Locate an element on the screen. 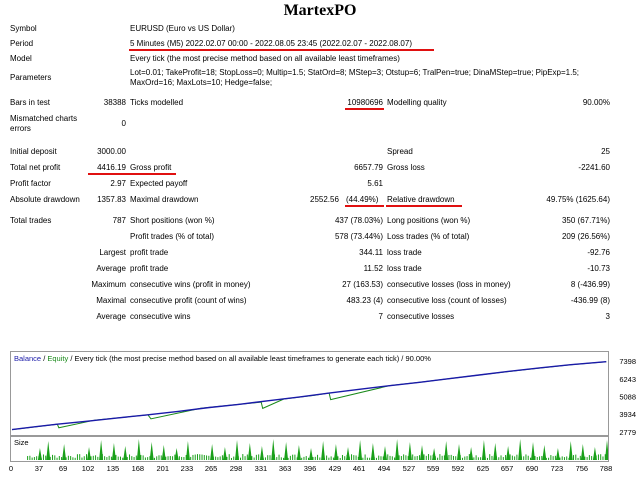 This screenshot has height=480, width=640. balance-line is located at coordinates (309, 396).